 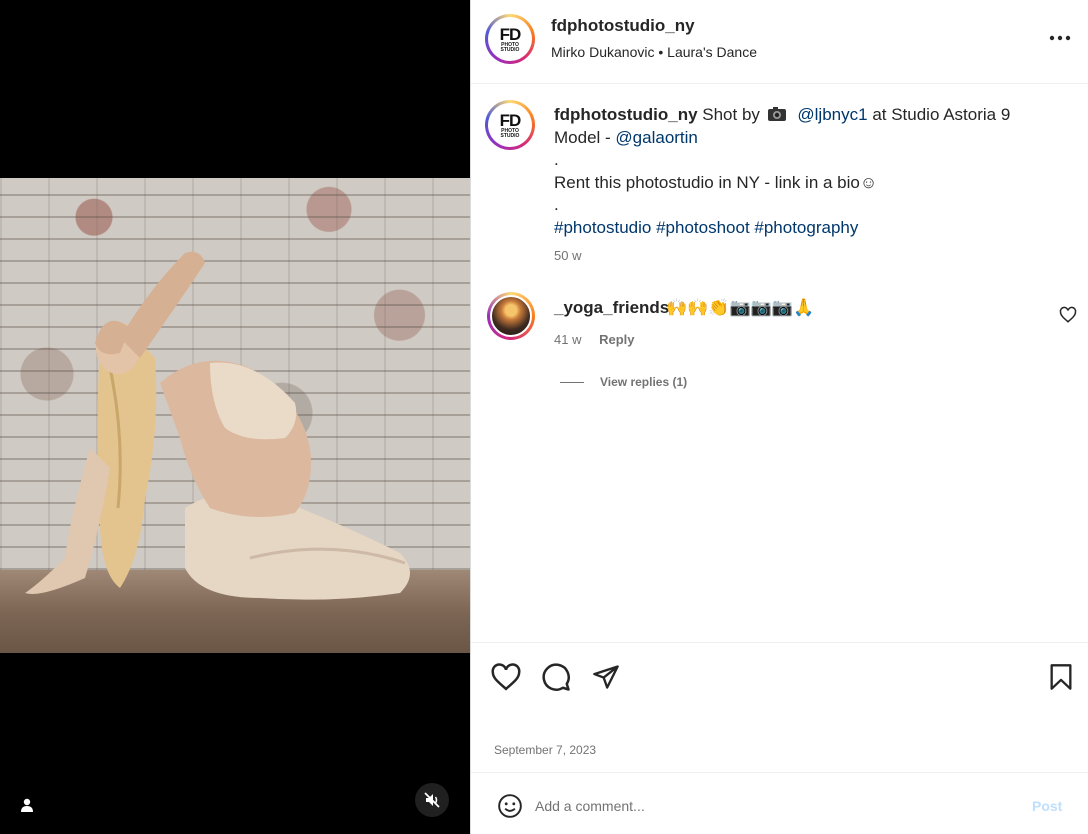 What do you see at coordinates (644, 382) in the screenshot?
I see `view-replies-label: View replies (1)` at bounding box center [644, 382].